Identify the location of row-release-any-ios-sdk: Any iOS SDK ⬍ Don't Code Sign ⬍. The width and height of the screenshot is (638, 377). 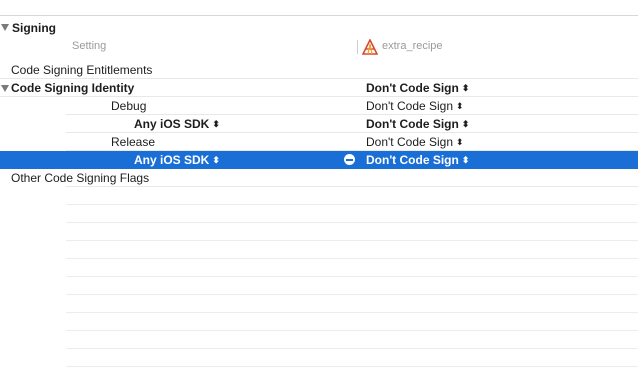
(319, 160).